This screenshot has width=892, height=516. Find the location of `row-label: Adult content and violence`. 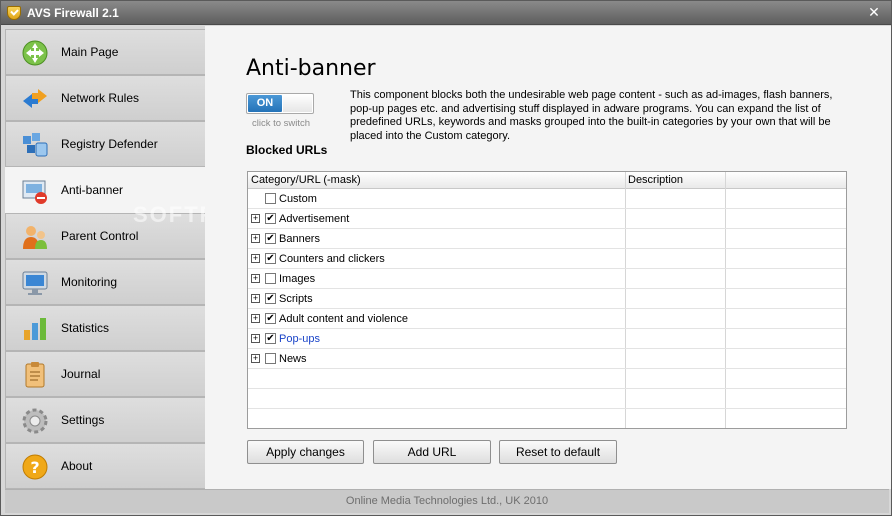

row-label: Adult content and violence is located at coordinates (344, 319).